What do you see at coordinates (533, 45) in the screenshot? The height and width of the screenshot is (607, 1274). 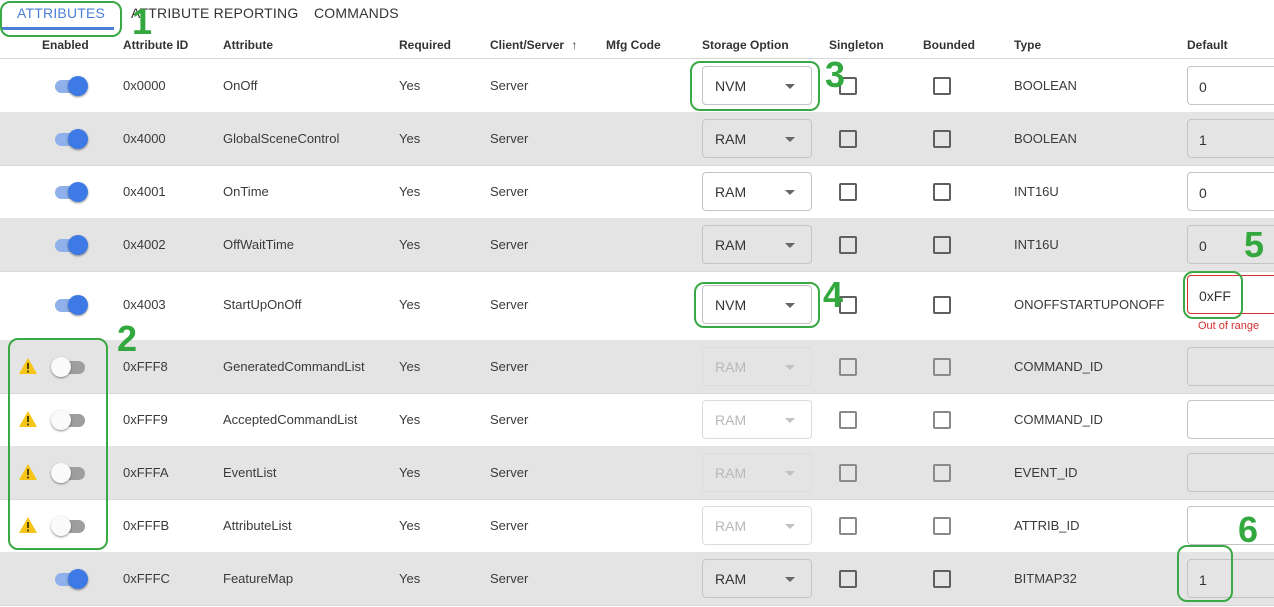 I see `col-client-server: Client/Server ↑` at bounding box center [533, 45].